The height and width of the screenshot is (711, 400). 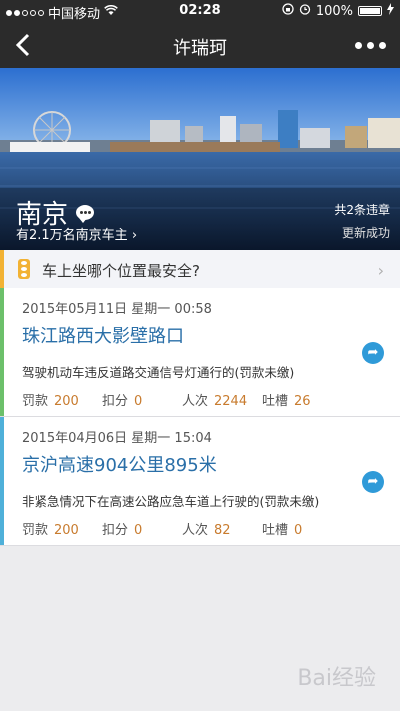 I want to click on tip-accent-bar, so click(x=2, y=269).